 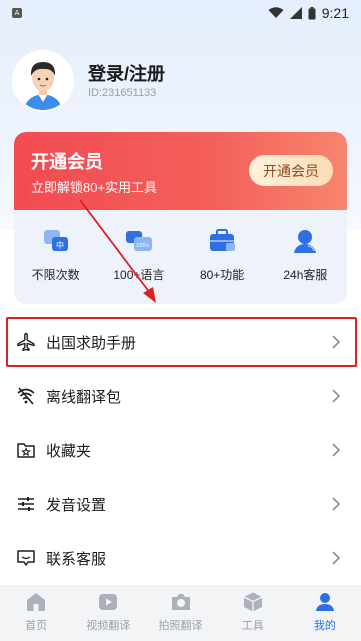 I want to click on sliders-icon, so click(x=26, y=504).